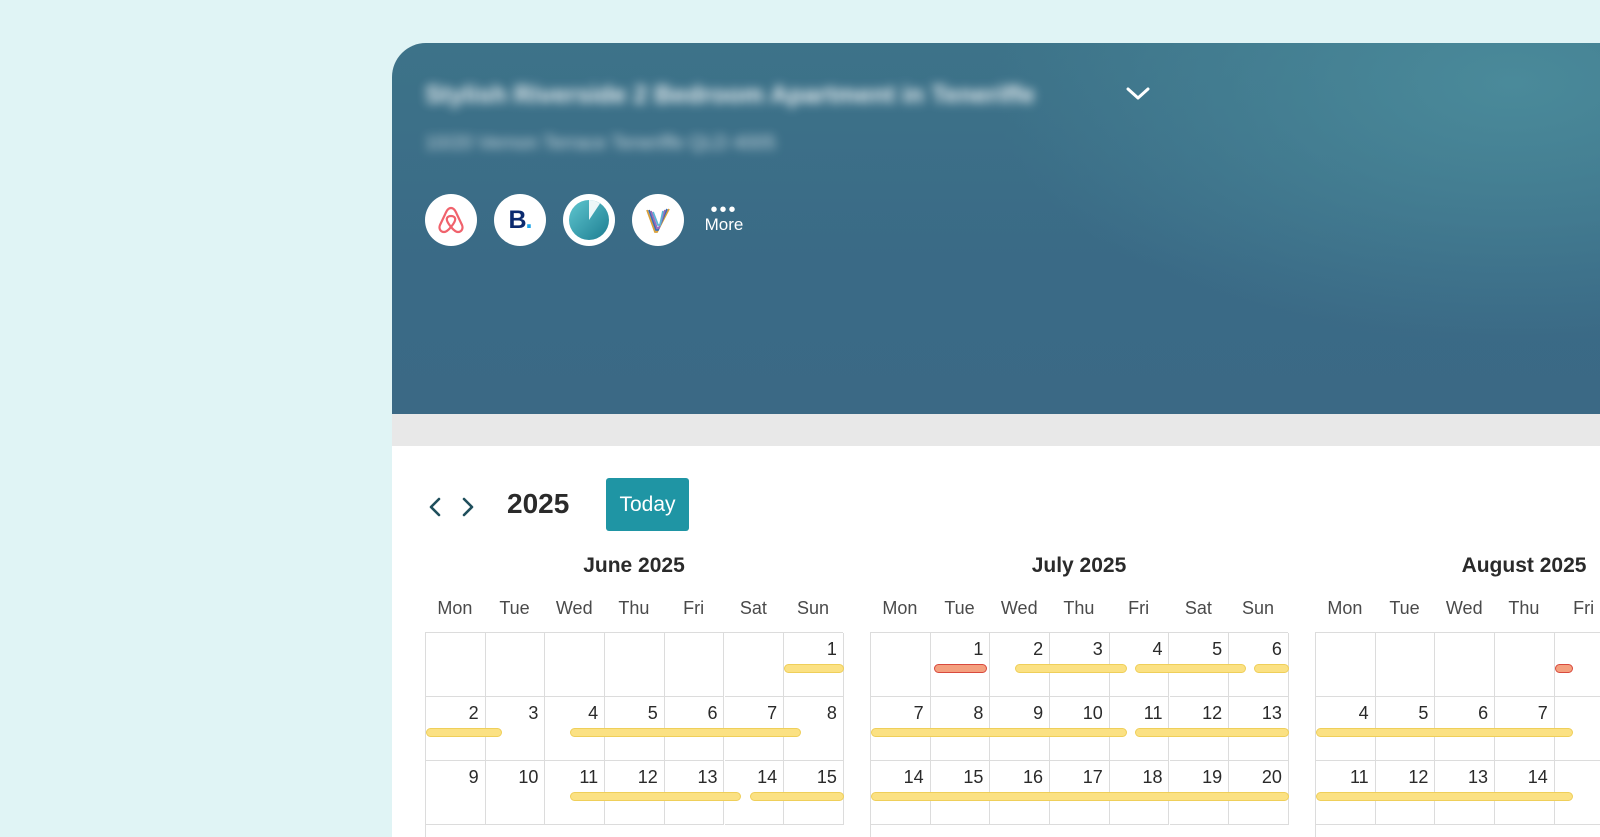  Describe the element at coordinates (647, 504) in the screenshot. I see `today-button: Today` at that location.